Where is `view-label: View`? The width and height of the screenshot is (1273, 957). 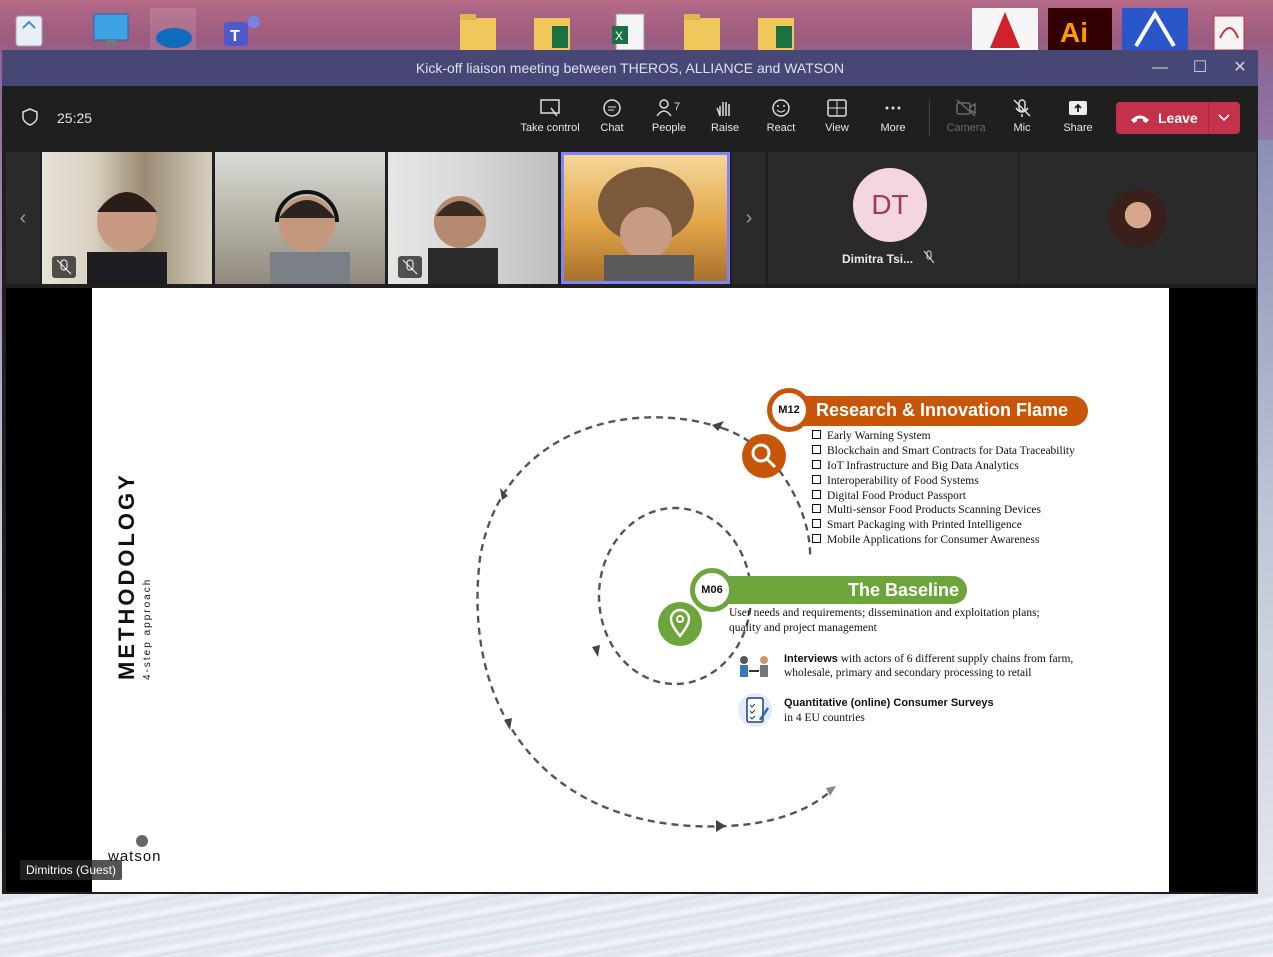
view-label: View is located at coordinates (837, 128).